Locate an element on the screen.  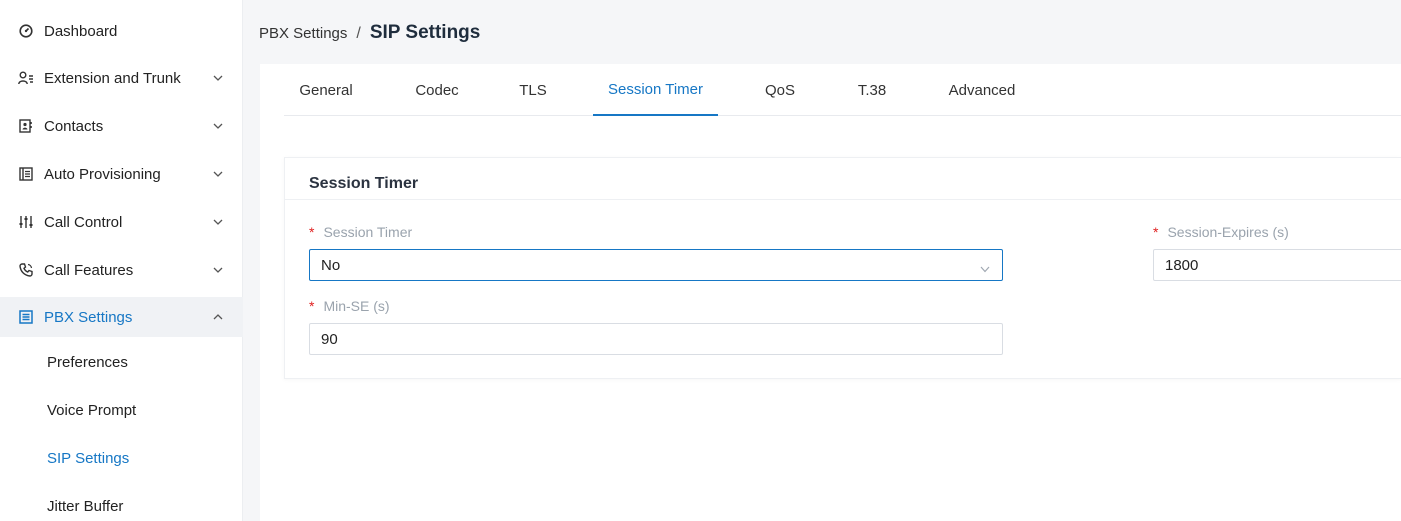
tab-t38: T.38 is located at coordinates (872, 90).